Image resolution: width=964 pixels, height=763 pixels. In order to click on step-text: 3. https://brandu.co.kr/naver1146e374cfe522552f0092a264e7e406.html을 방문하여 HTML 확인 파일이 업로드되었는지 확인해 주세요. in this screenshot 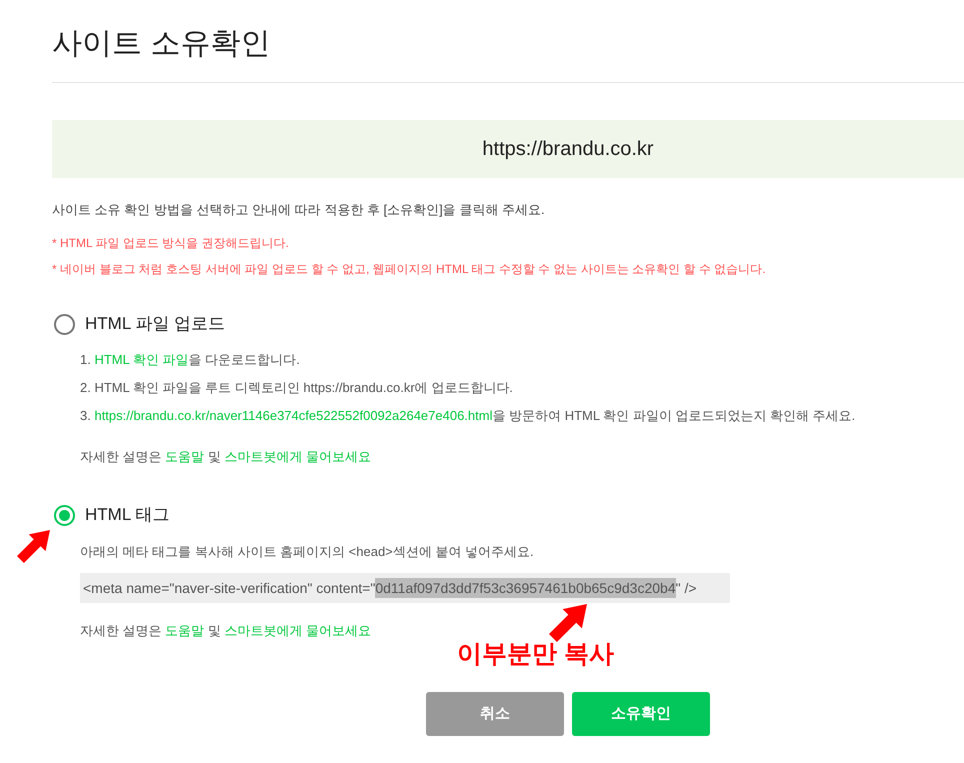, I will do `click(468, 416)`.